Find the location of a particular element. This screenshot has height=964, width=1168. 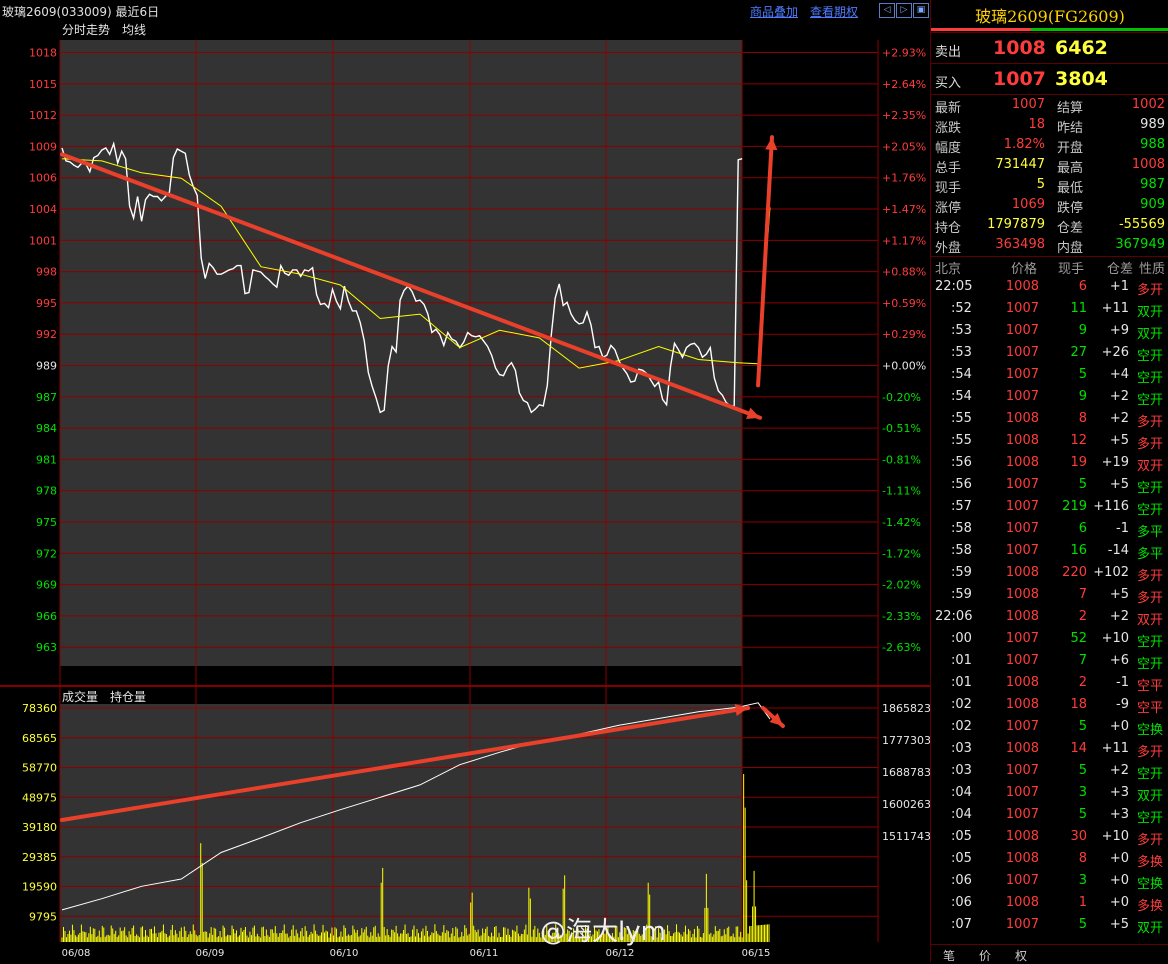

tick-row: :06 1008 1 +0 多换 is located at coordinates (1049, 903).